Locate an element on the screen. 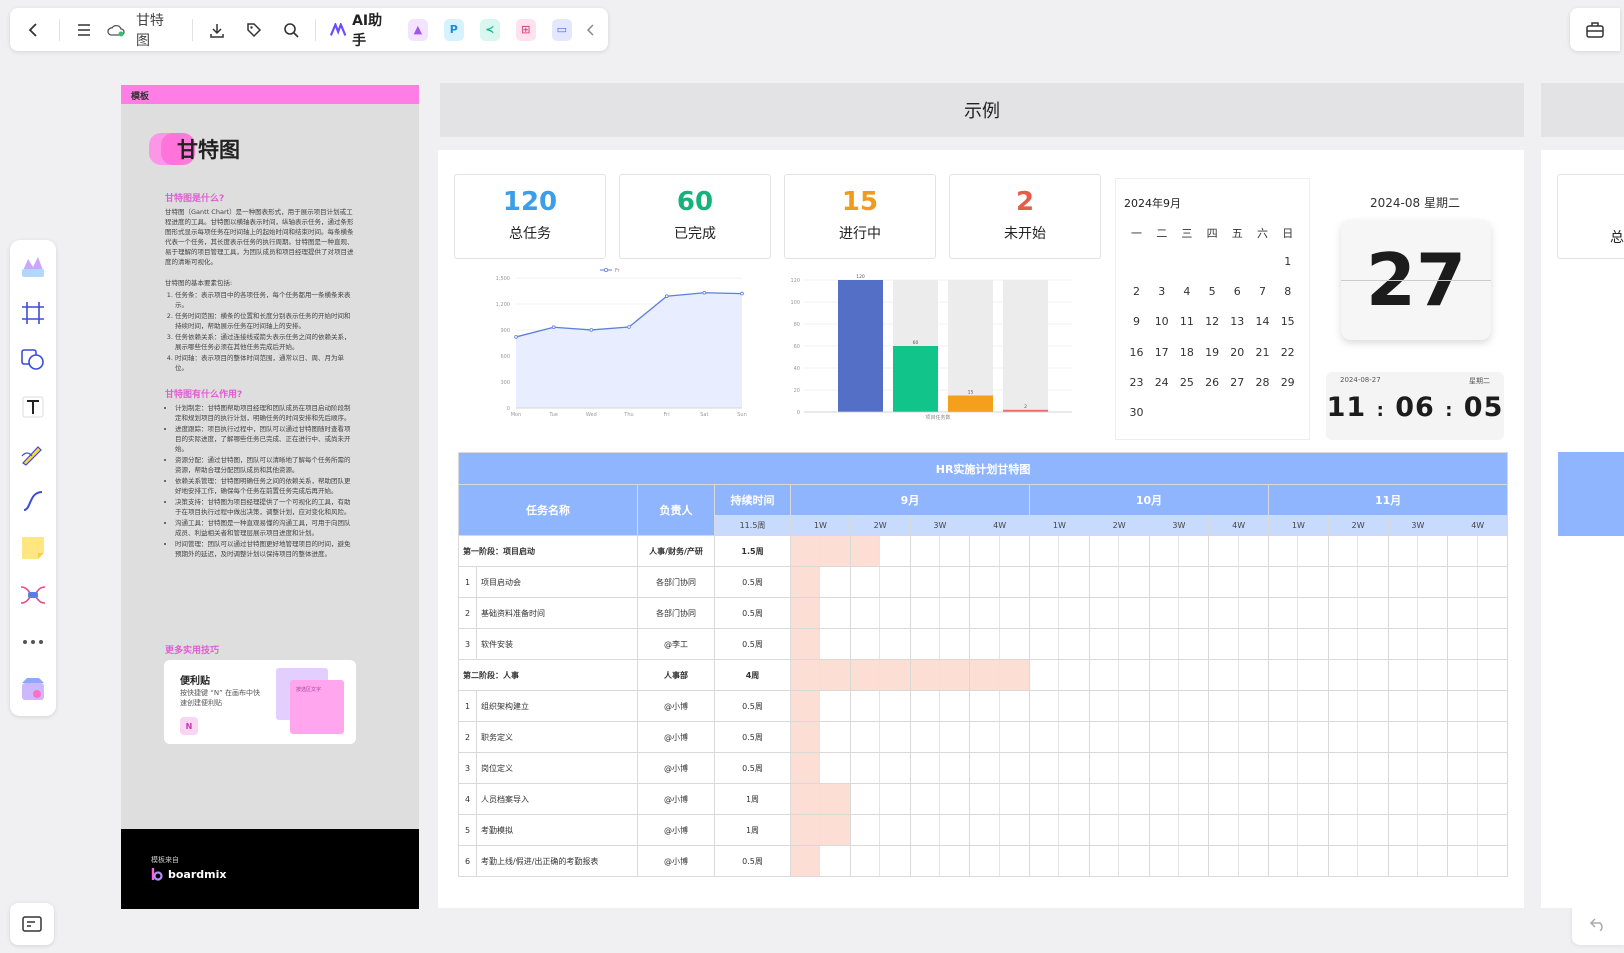 This screenshot has width=1624, height=953. calendar-day: 27 is located at coordinates (1237, 382).